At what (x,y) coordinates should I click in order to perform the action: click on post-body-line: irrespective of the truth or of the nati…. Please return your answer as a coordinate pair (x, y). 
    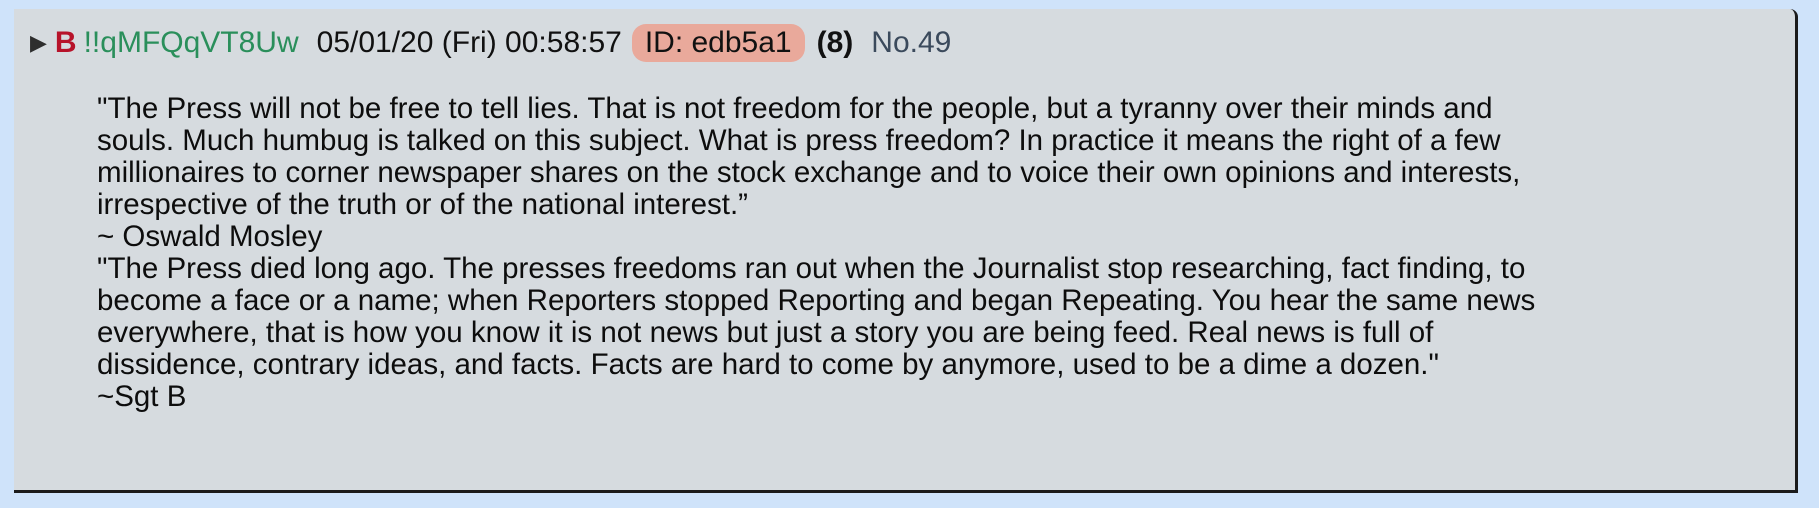
    Looking at the image, I should click on (422, 204).